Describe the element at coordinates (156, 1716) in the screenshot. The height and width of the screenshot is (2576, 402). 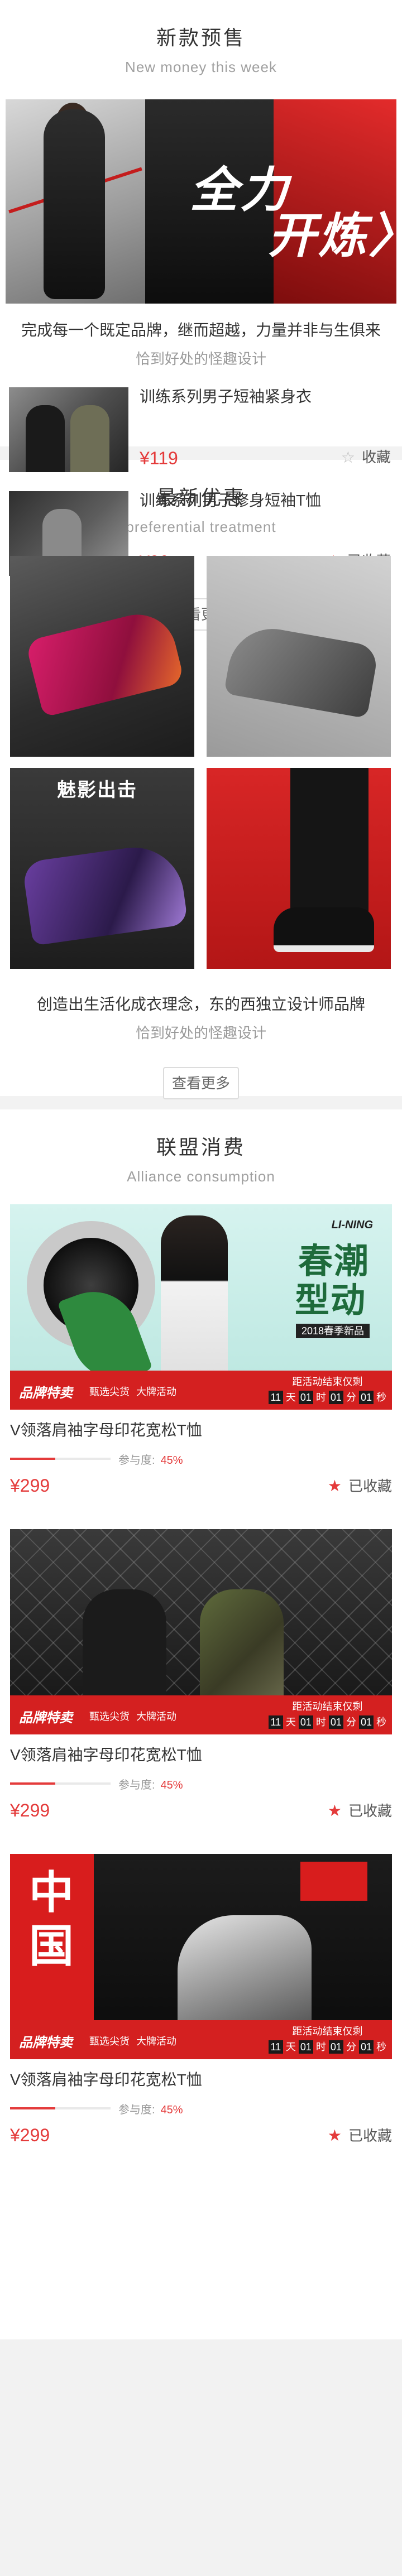
I see `sale-tag: 大牌活动` at that location.